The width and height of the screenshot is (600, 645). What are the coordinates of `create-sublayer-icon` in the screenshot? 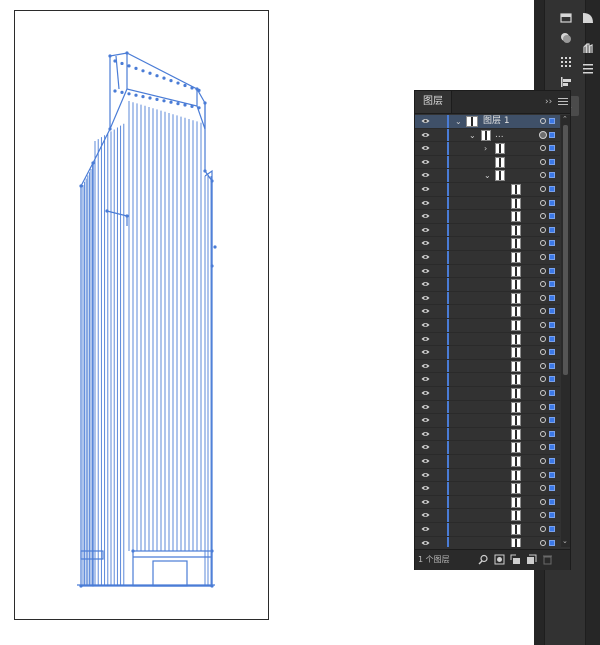 It's located at (515, 559).